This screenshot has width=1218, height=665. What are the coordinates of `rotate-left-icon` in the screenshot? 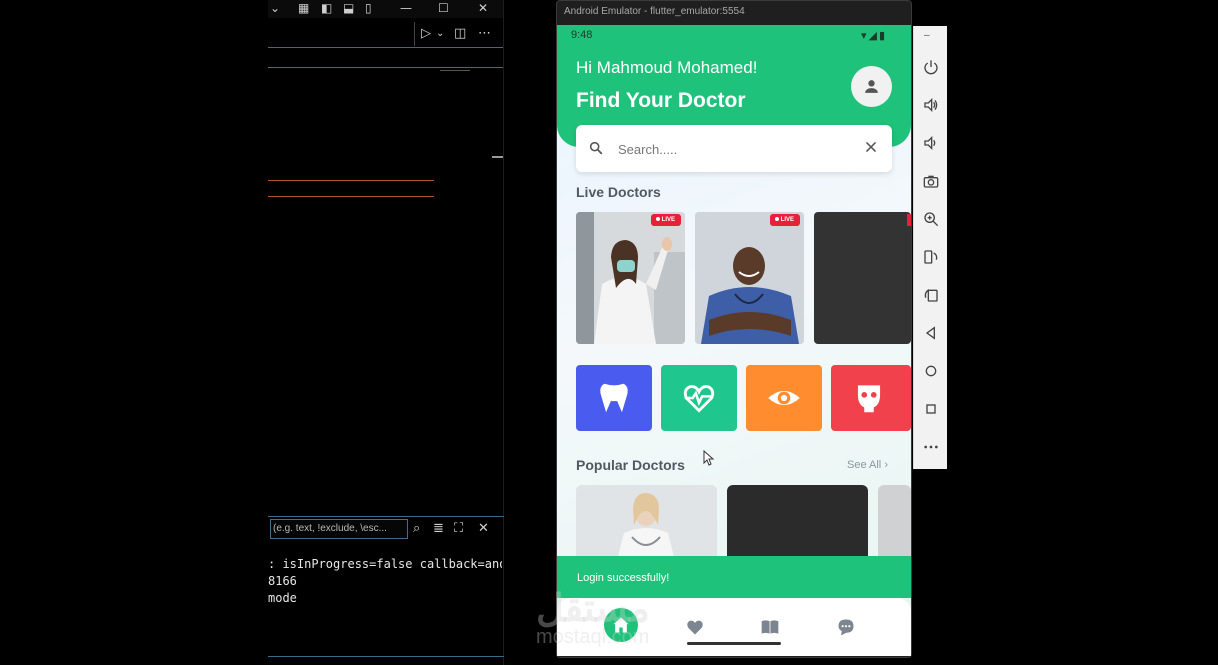 It's located at (931, 257).